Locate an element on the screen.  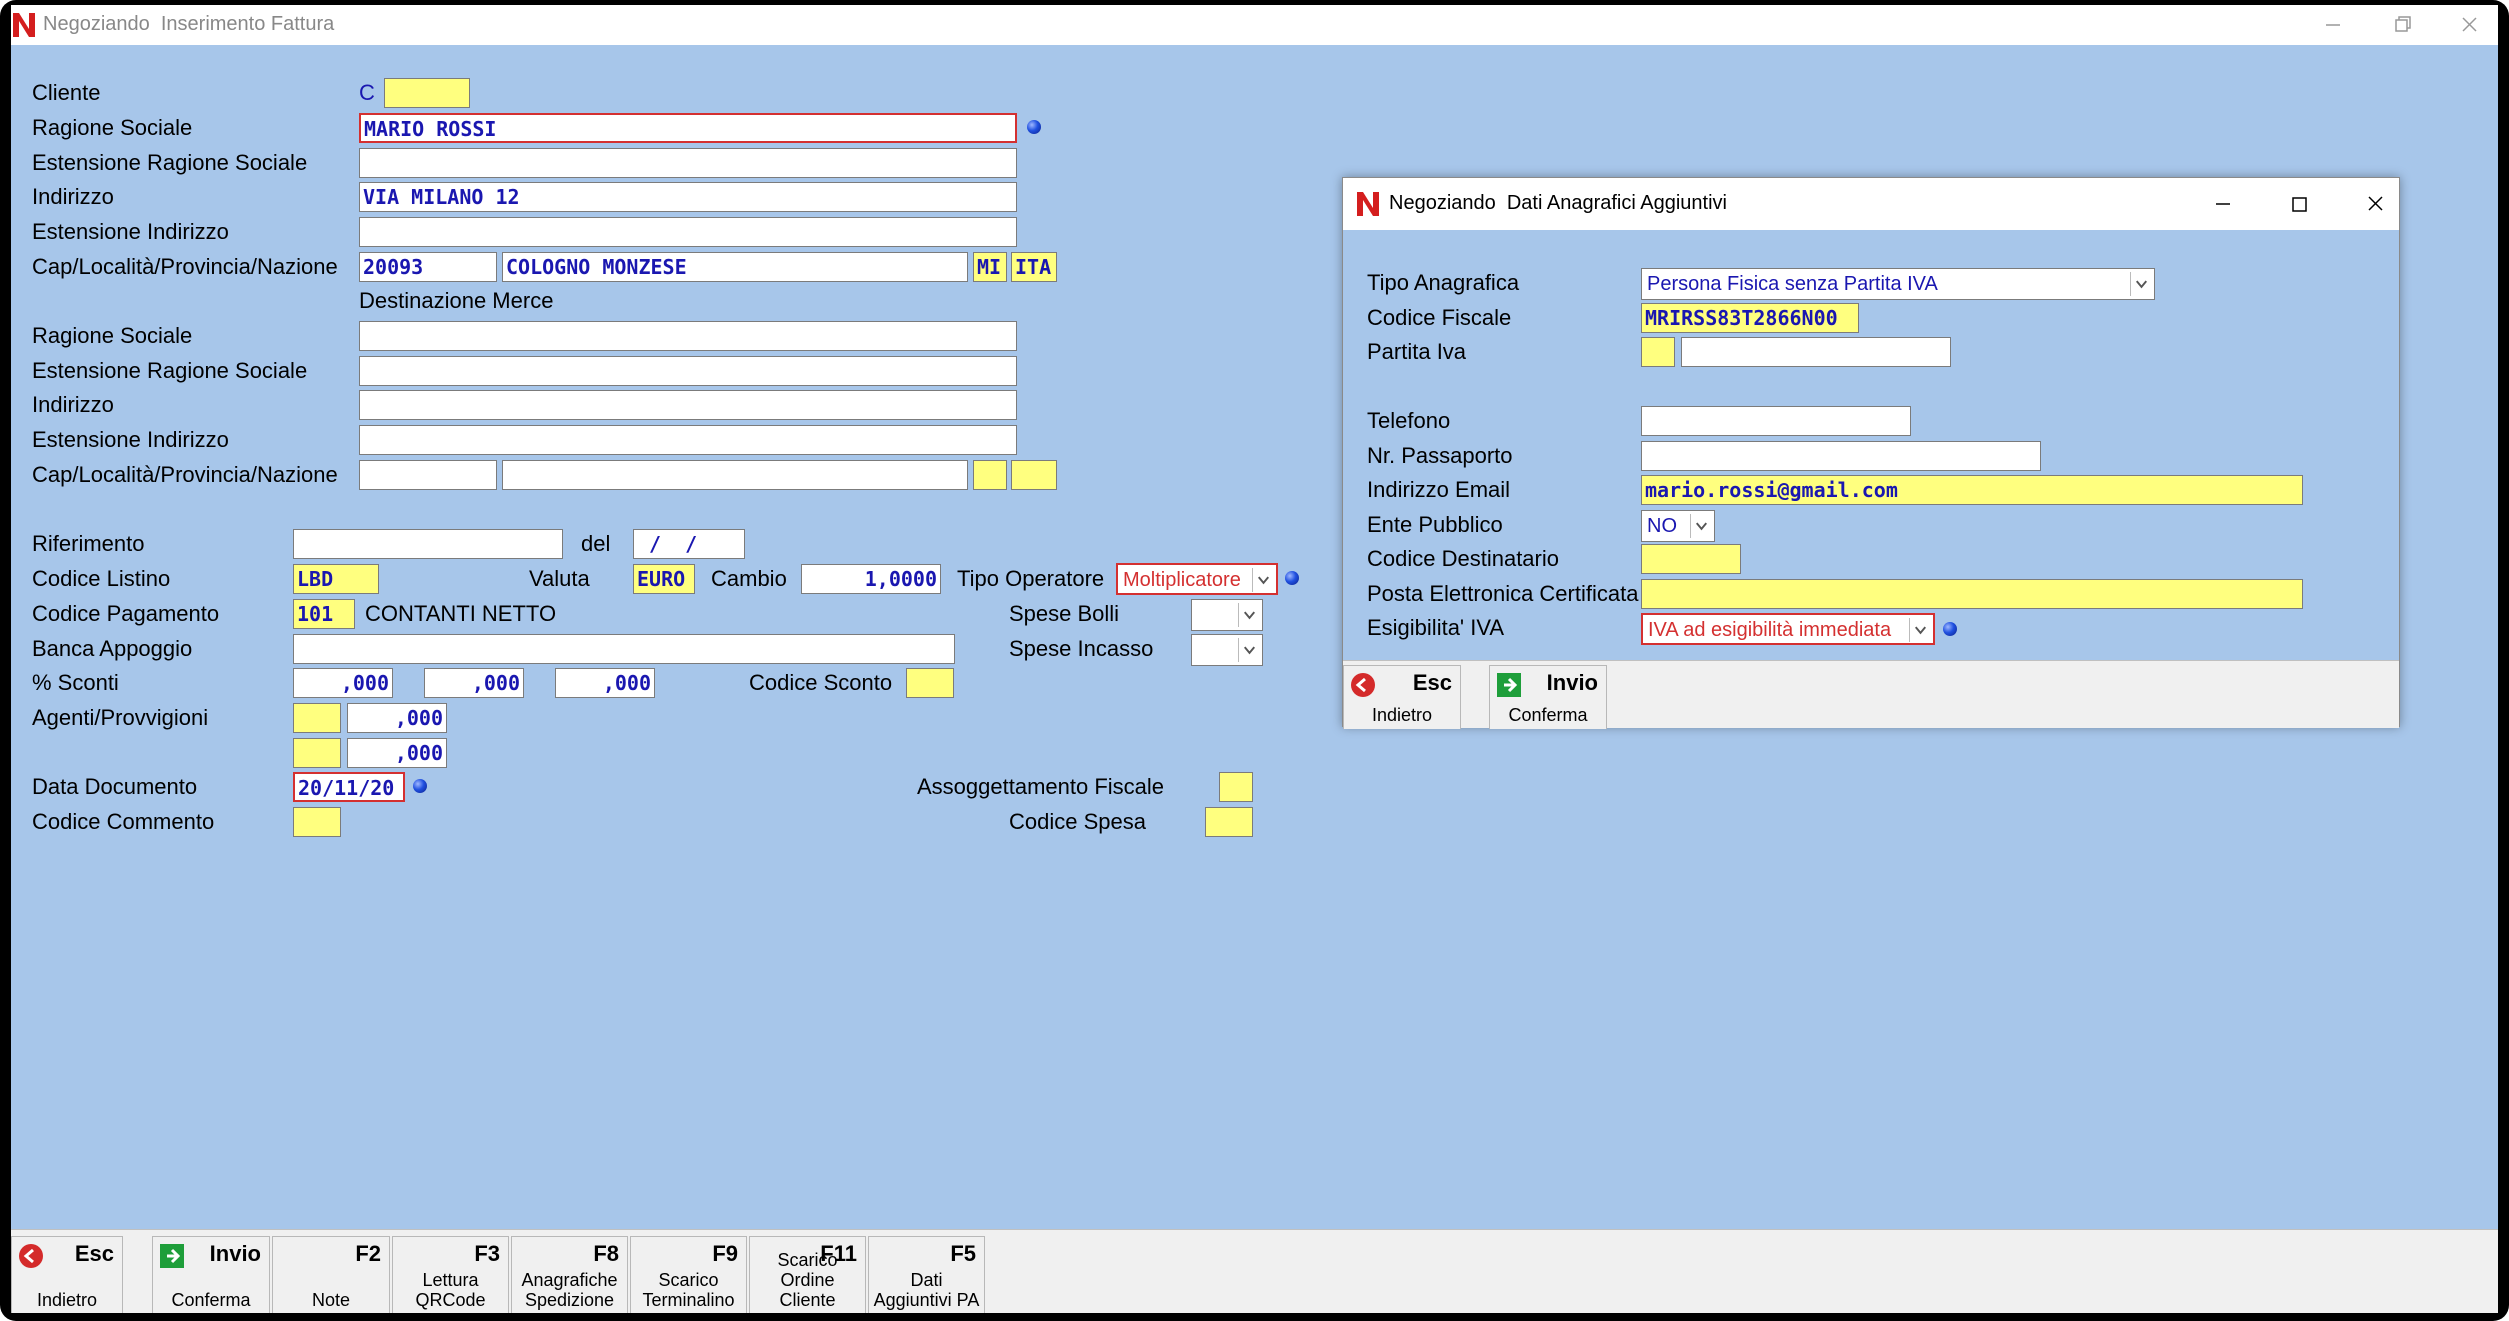
indirizzo-field: VIA MILANO 12 is located at coordinates (688, 197).